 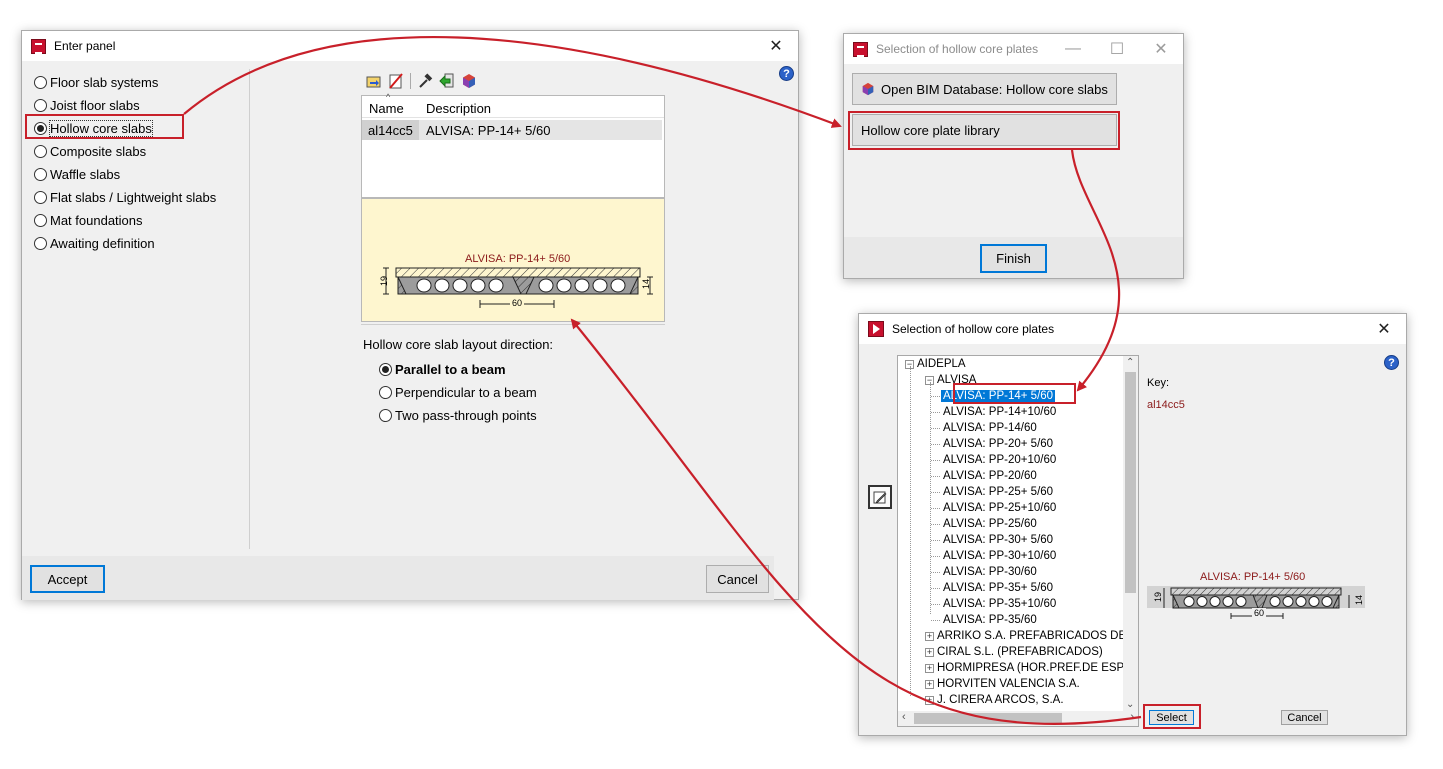 I want to click on edit-entry-button, so click(x=880, y=497).